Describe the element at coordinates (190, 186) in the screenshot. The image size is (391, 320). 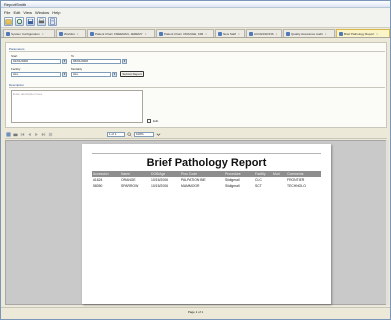
I see `table-cell: MAMMOGR` at that location.